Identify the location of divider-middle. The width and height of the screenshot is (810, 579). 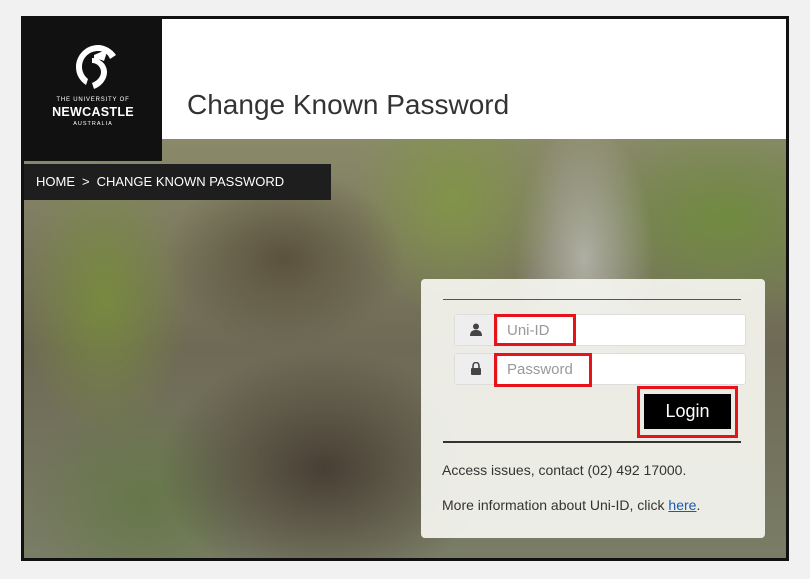
(592, 442).